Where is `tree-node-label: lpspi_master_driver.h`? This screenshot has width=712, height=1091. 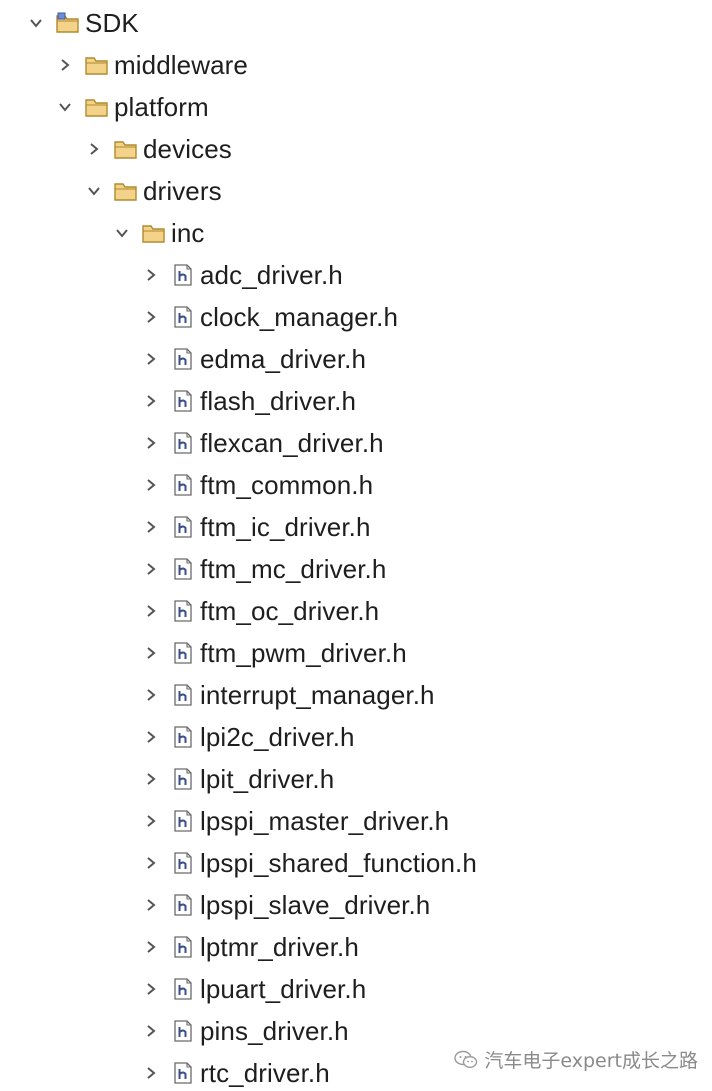 tree-node-label: lpspi_master_driver.h is located at coordinates (325, 821).